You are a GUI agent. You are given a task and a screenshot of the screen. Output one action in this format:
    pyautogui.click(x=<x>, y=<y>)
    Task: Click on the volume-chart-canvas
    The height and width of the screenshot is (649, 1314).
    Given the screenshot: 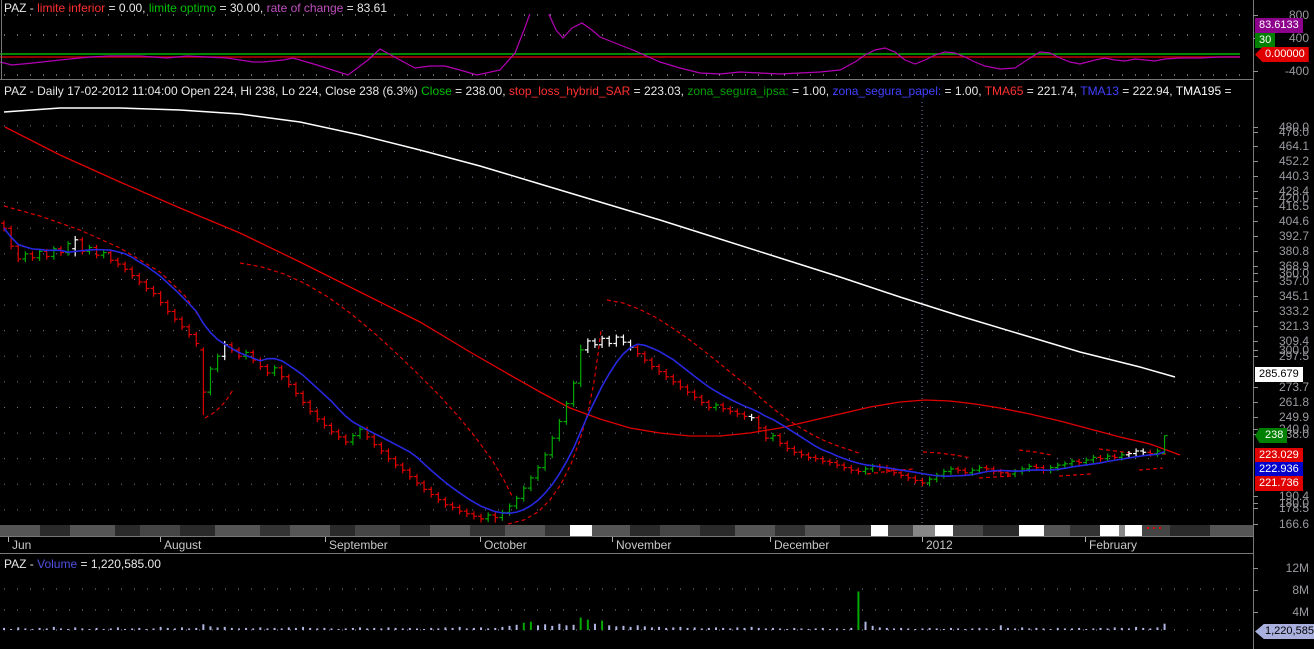 What is the action you would take?
    pyautogui.click(x=626, y=610)
    